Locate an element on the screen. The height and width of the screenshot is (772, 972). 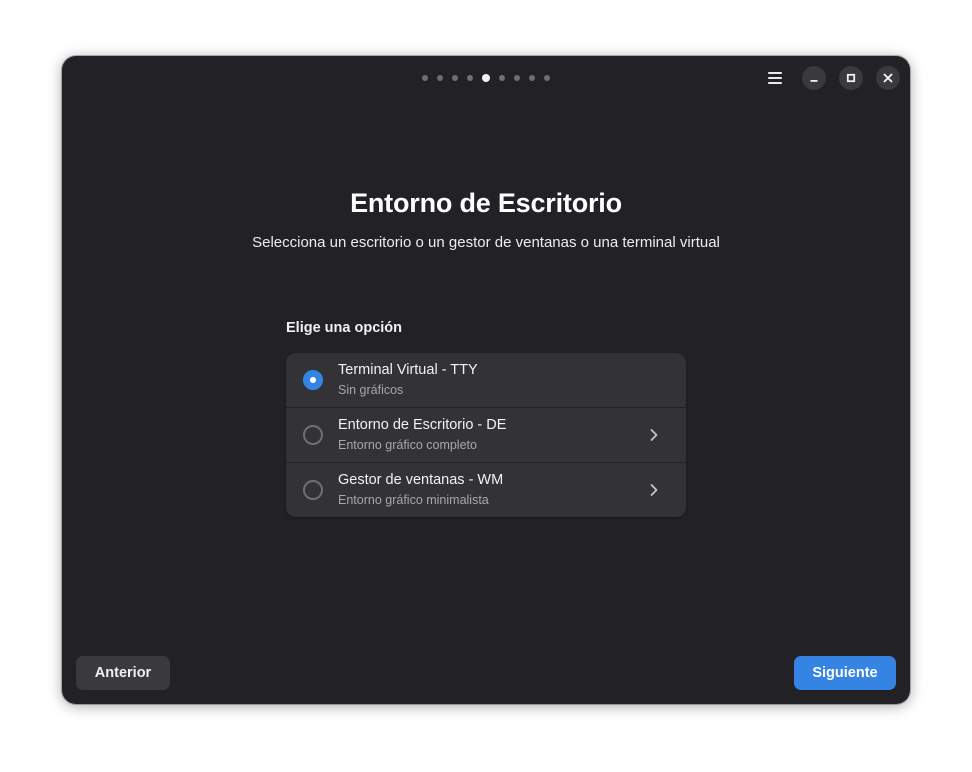
option-subtitle: Entorno gráfico completo is located at coordinates (407, 445).